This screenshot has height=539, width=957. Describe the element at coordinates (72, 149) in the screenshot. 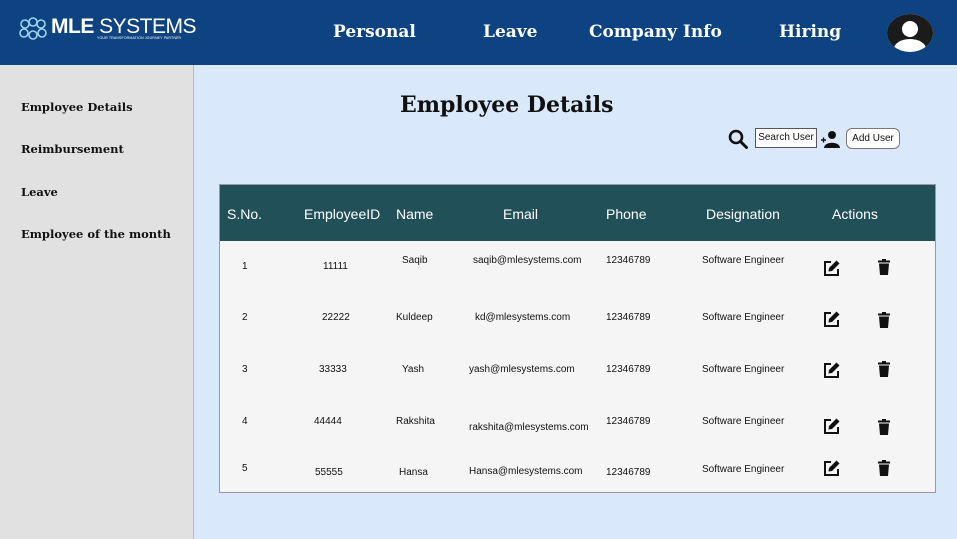

I see `sidebar-item-reimbursement: Reimbursement` at that location.